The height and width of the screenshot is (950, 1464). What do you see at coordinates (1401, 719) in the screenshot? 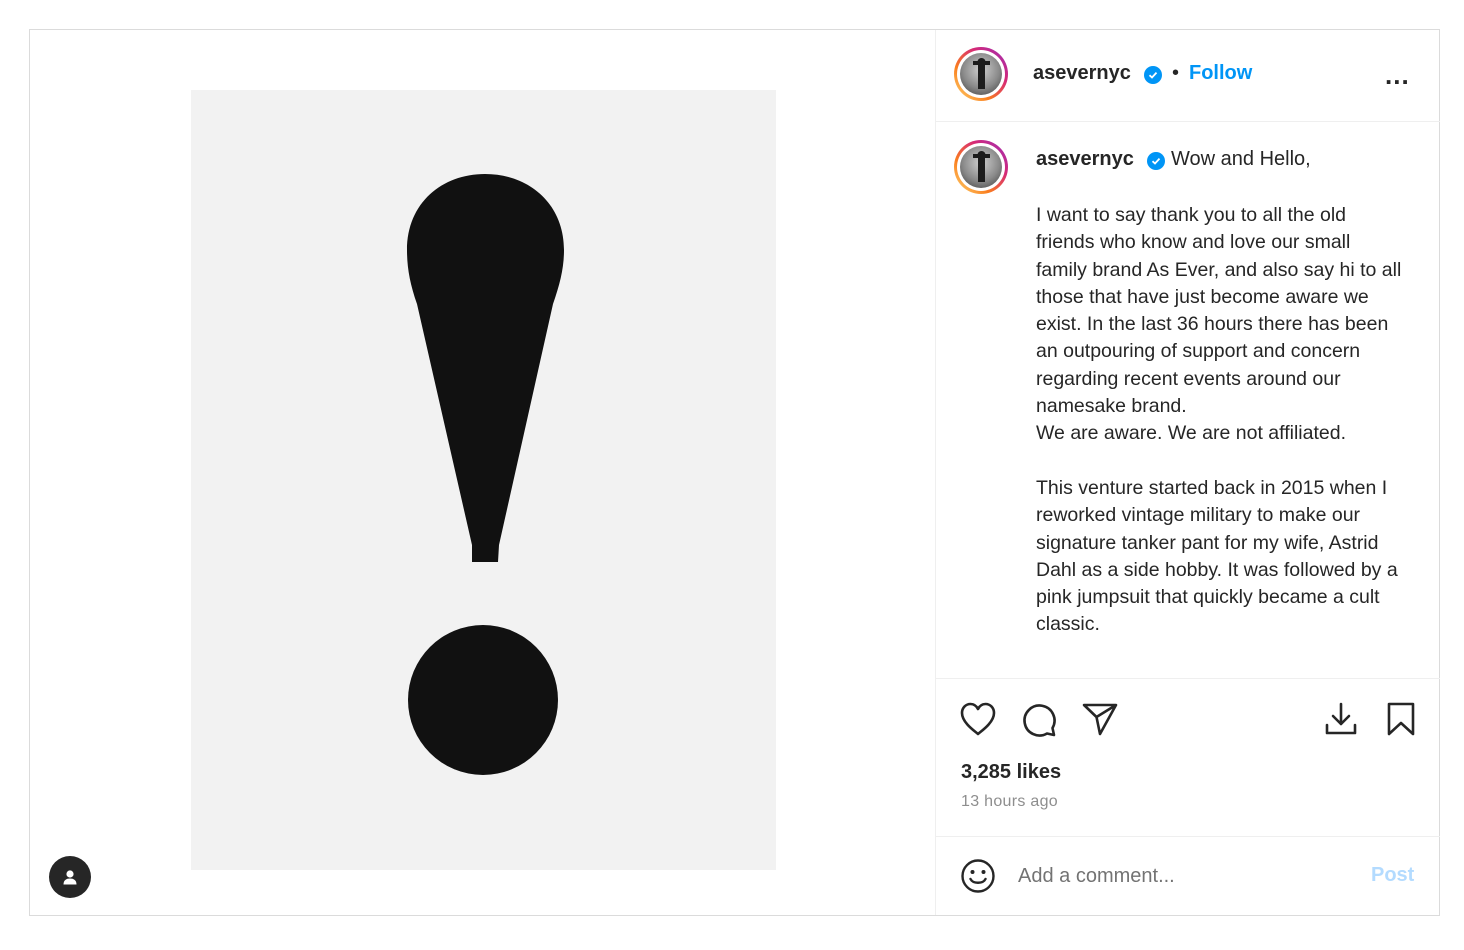
I see `bookmark-icon` at bounding box center [1401, 719].